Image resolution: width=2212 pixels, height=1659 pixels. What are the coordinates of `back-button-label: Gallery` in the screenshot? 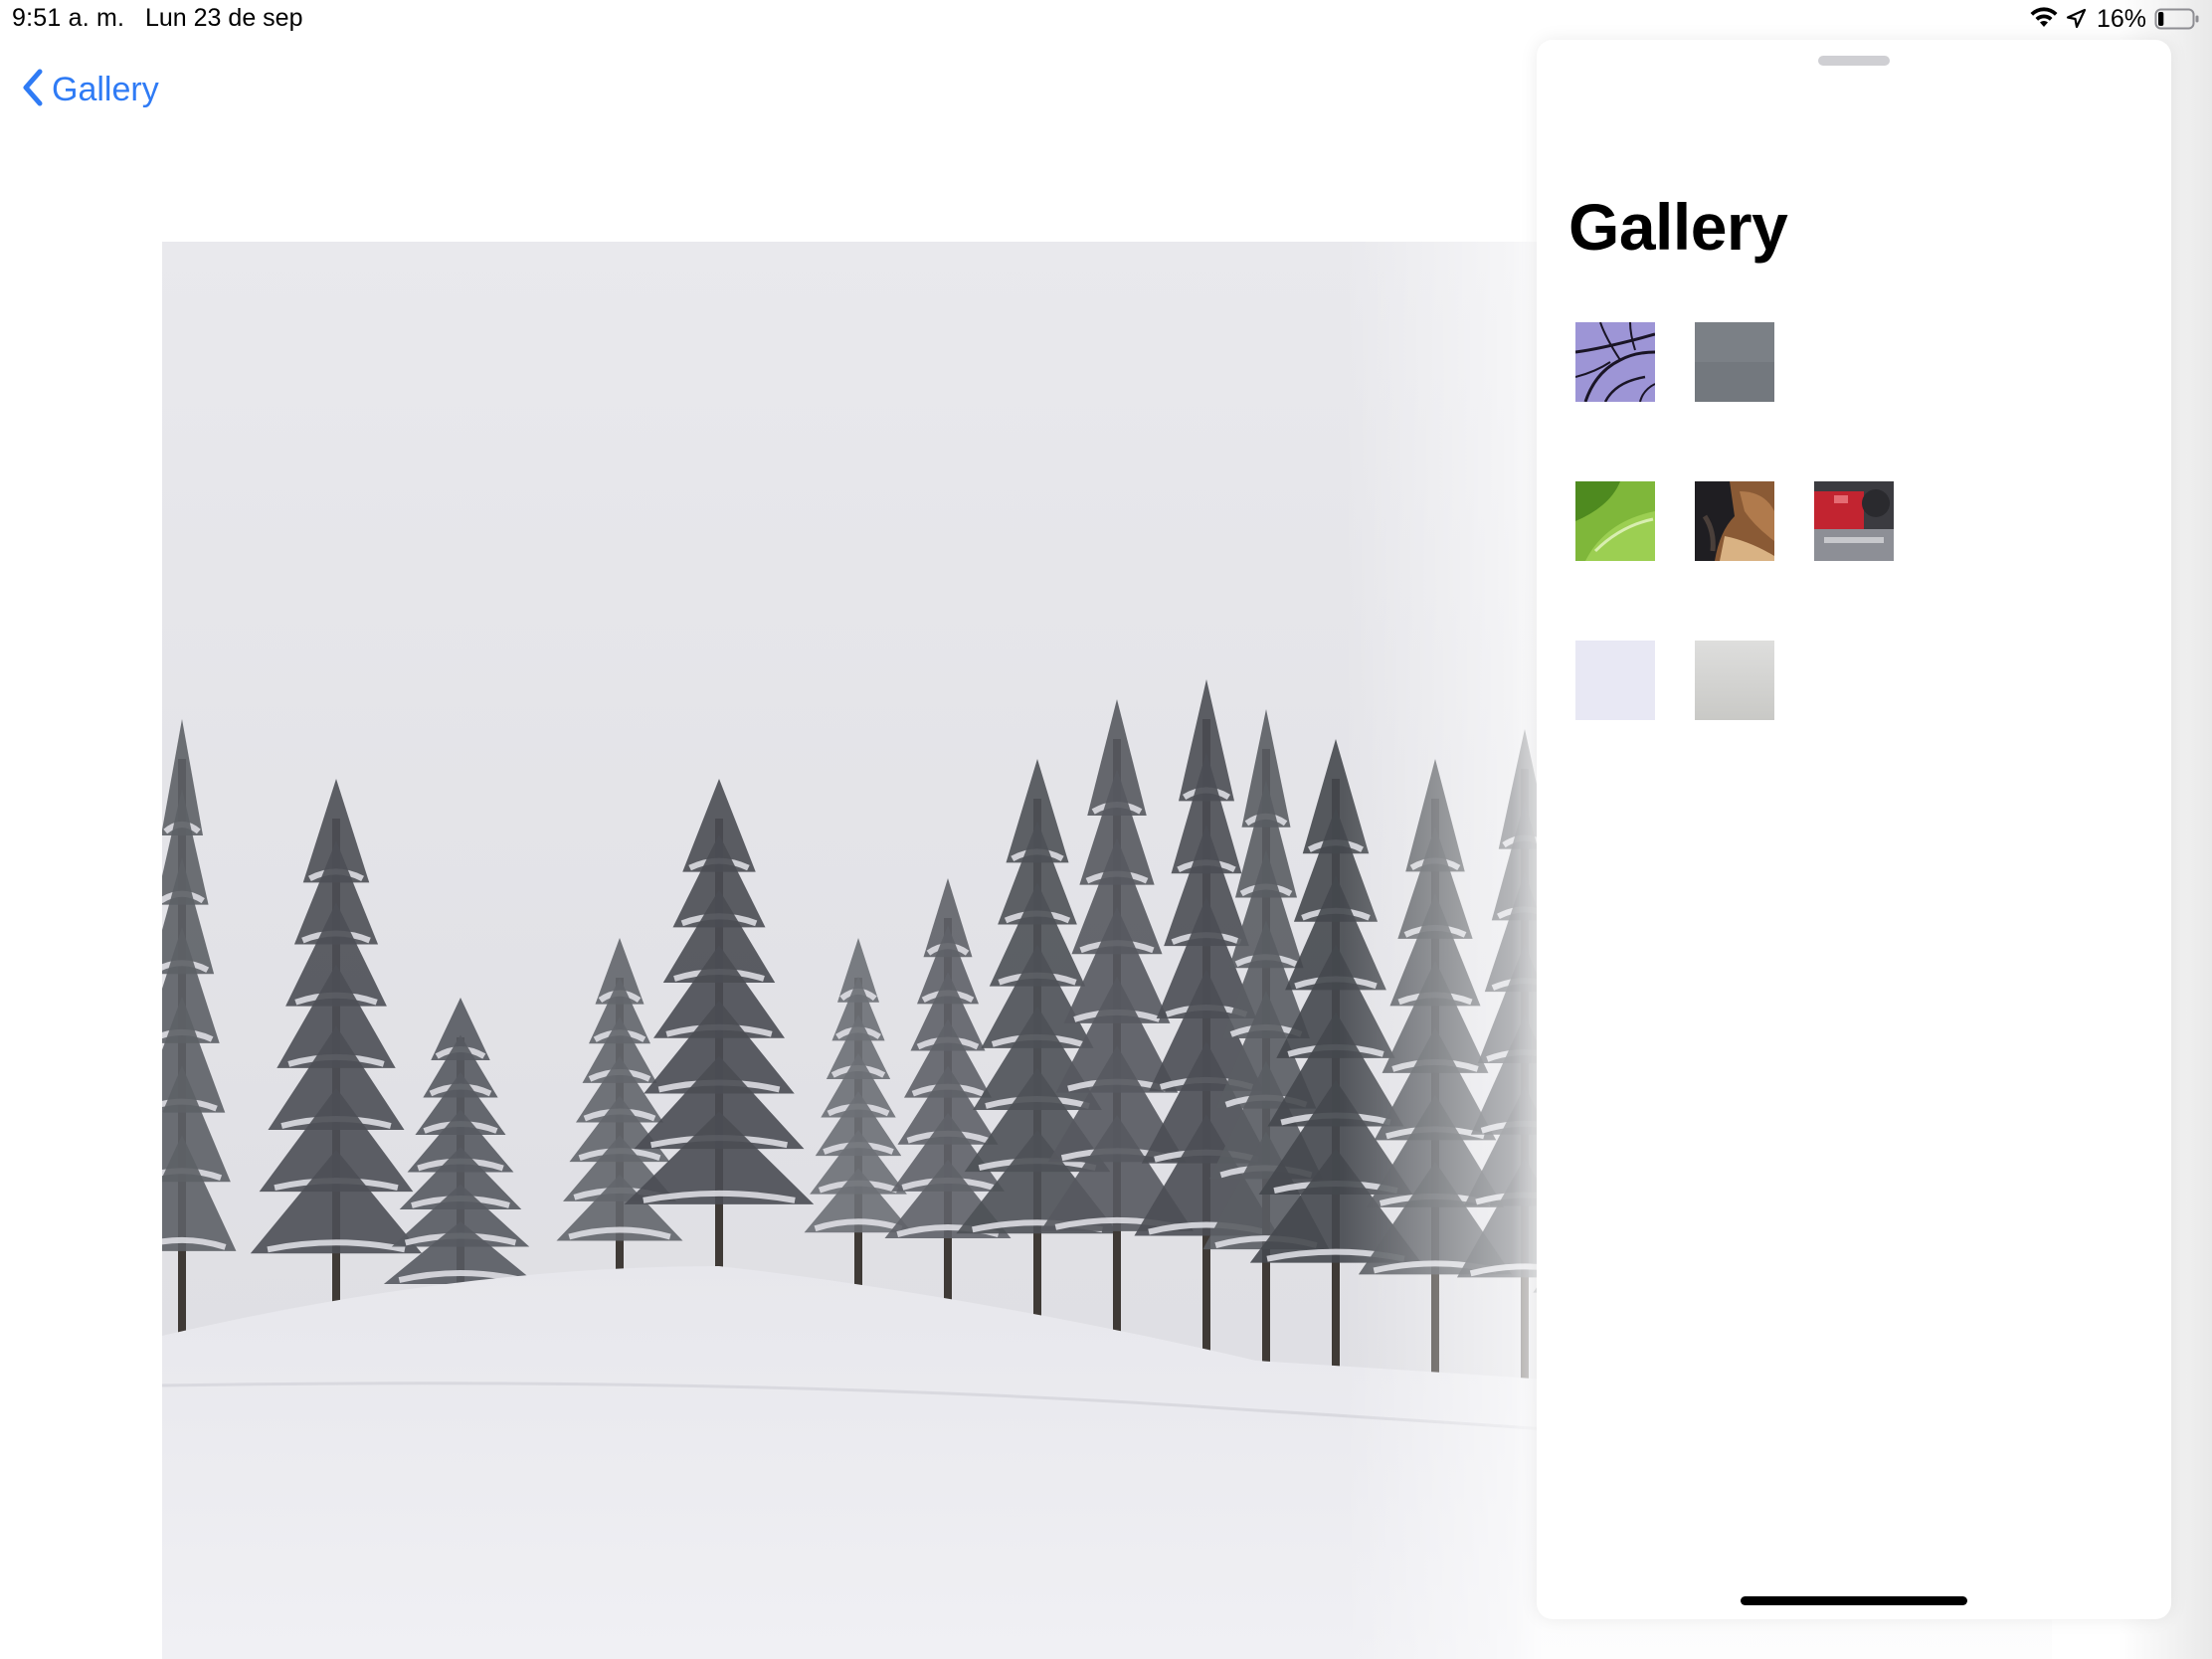 It's located at (105, 89).